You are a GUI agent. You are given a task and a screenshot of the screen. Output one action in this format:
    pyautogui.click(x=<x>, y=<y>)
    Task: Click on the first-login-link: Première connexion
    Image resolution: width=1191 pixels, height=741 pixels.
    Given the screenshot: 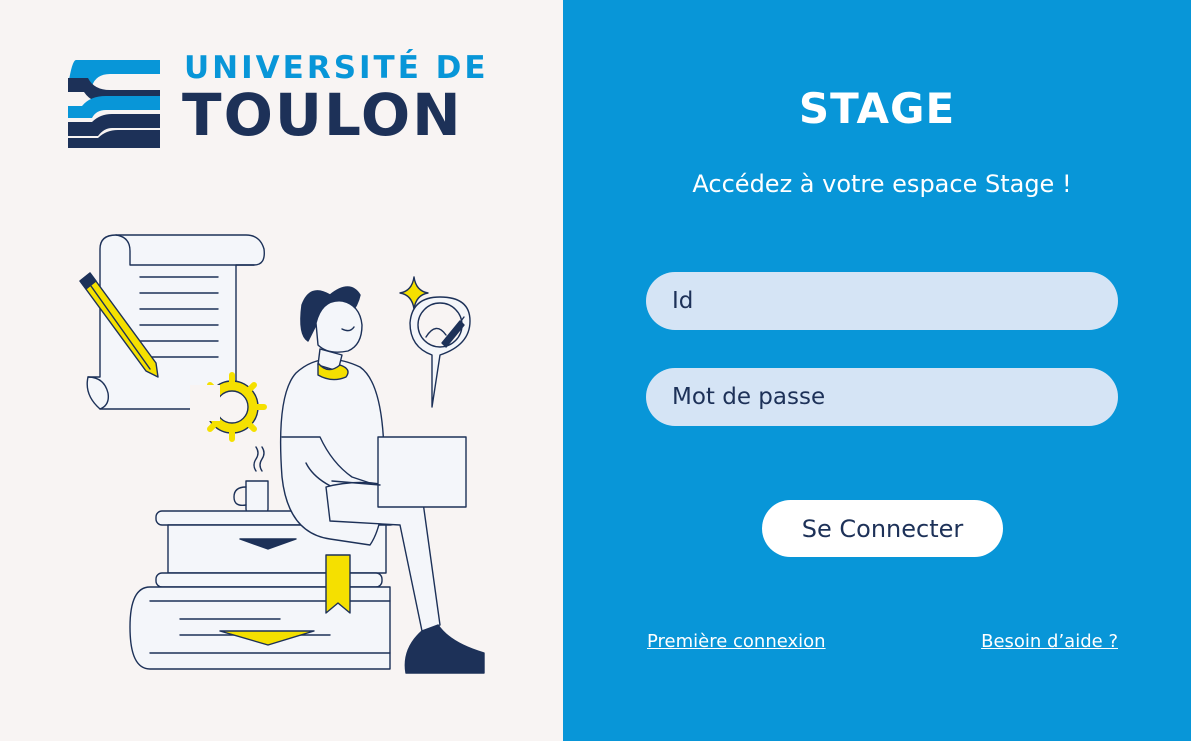 What is the action you would take?
    pyautogui.click(x=736, y=641)
    